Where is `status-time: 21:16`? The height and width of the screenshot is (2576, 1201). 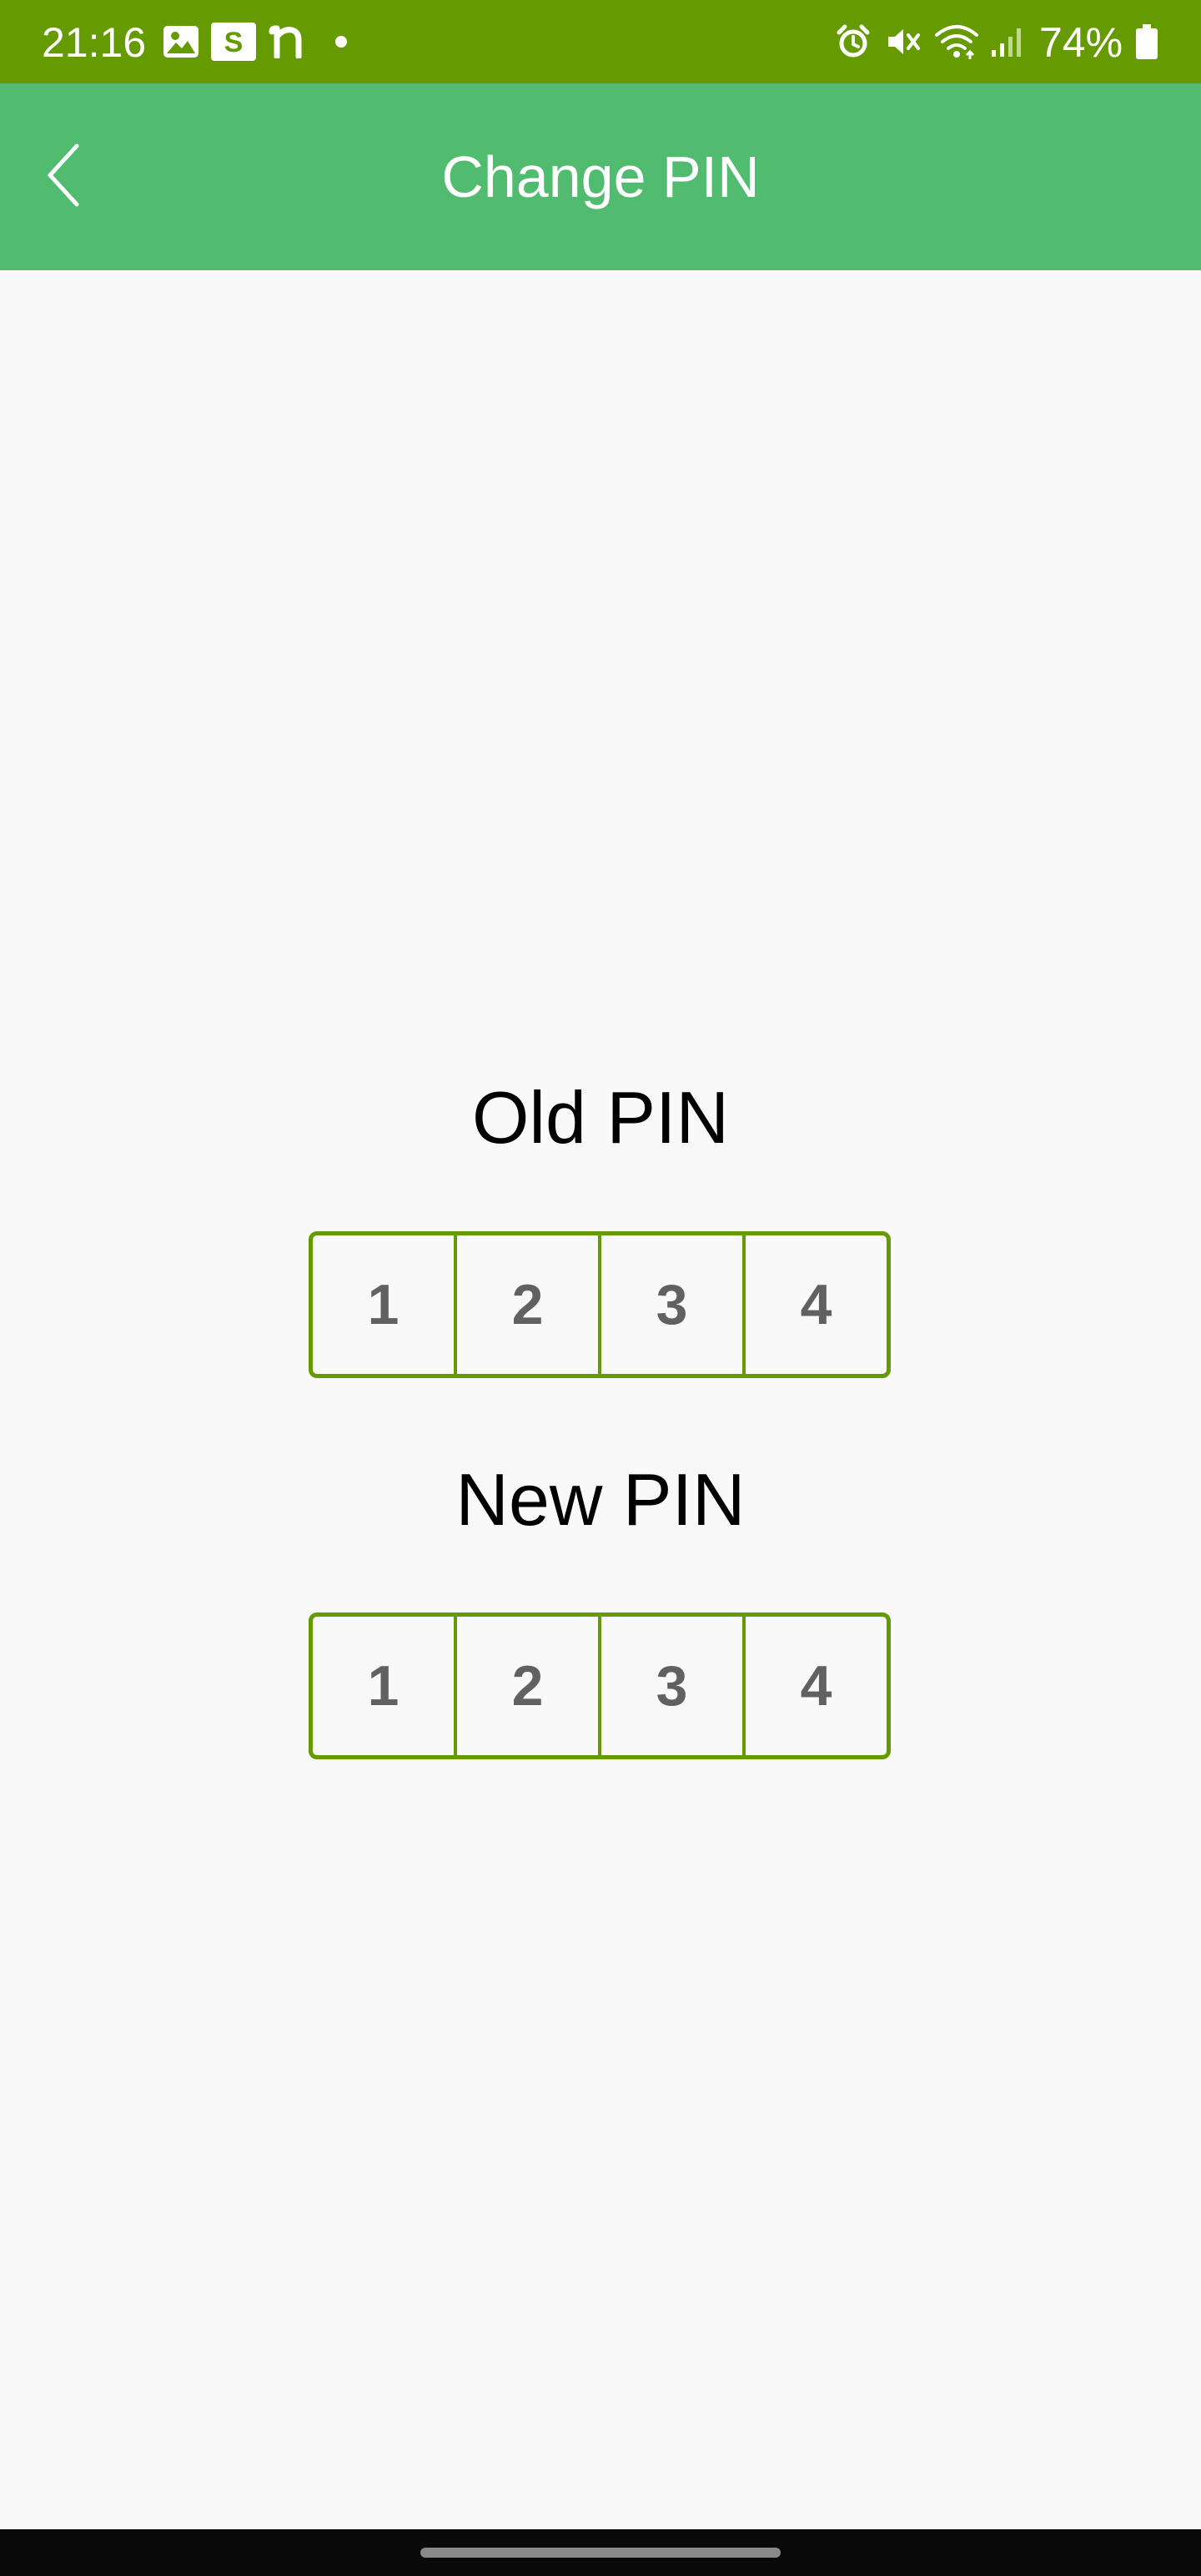
status-time: 21:16 is located at coordinates (95, 42).